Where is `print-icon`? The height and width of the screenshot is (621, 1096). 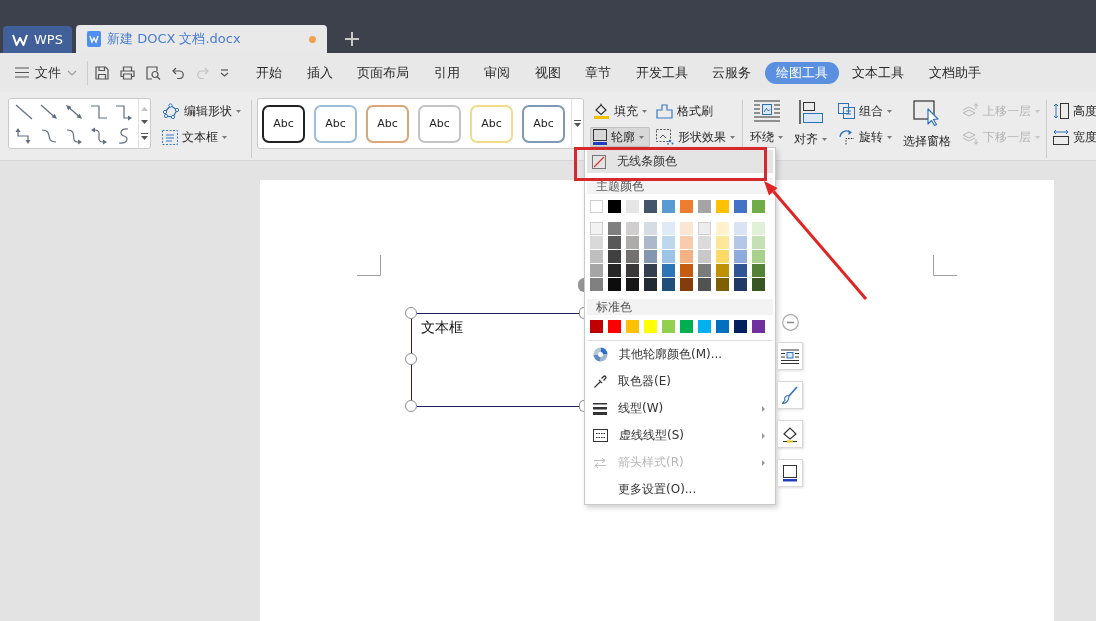
print-icon is located at coordinates (127, 72).